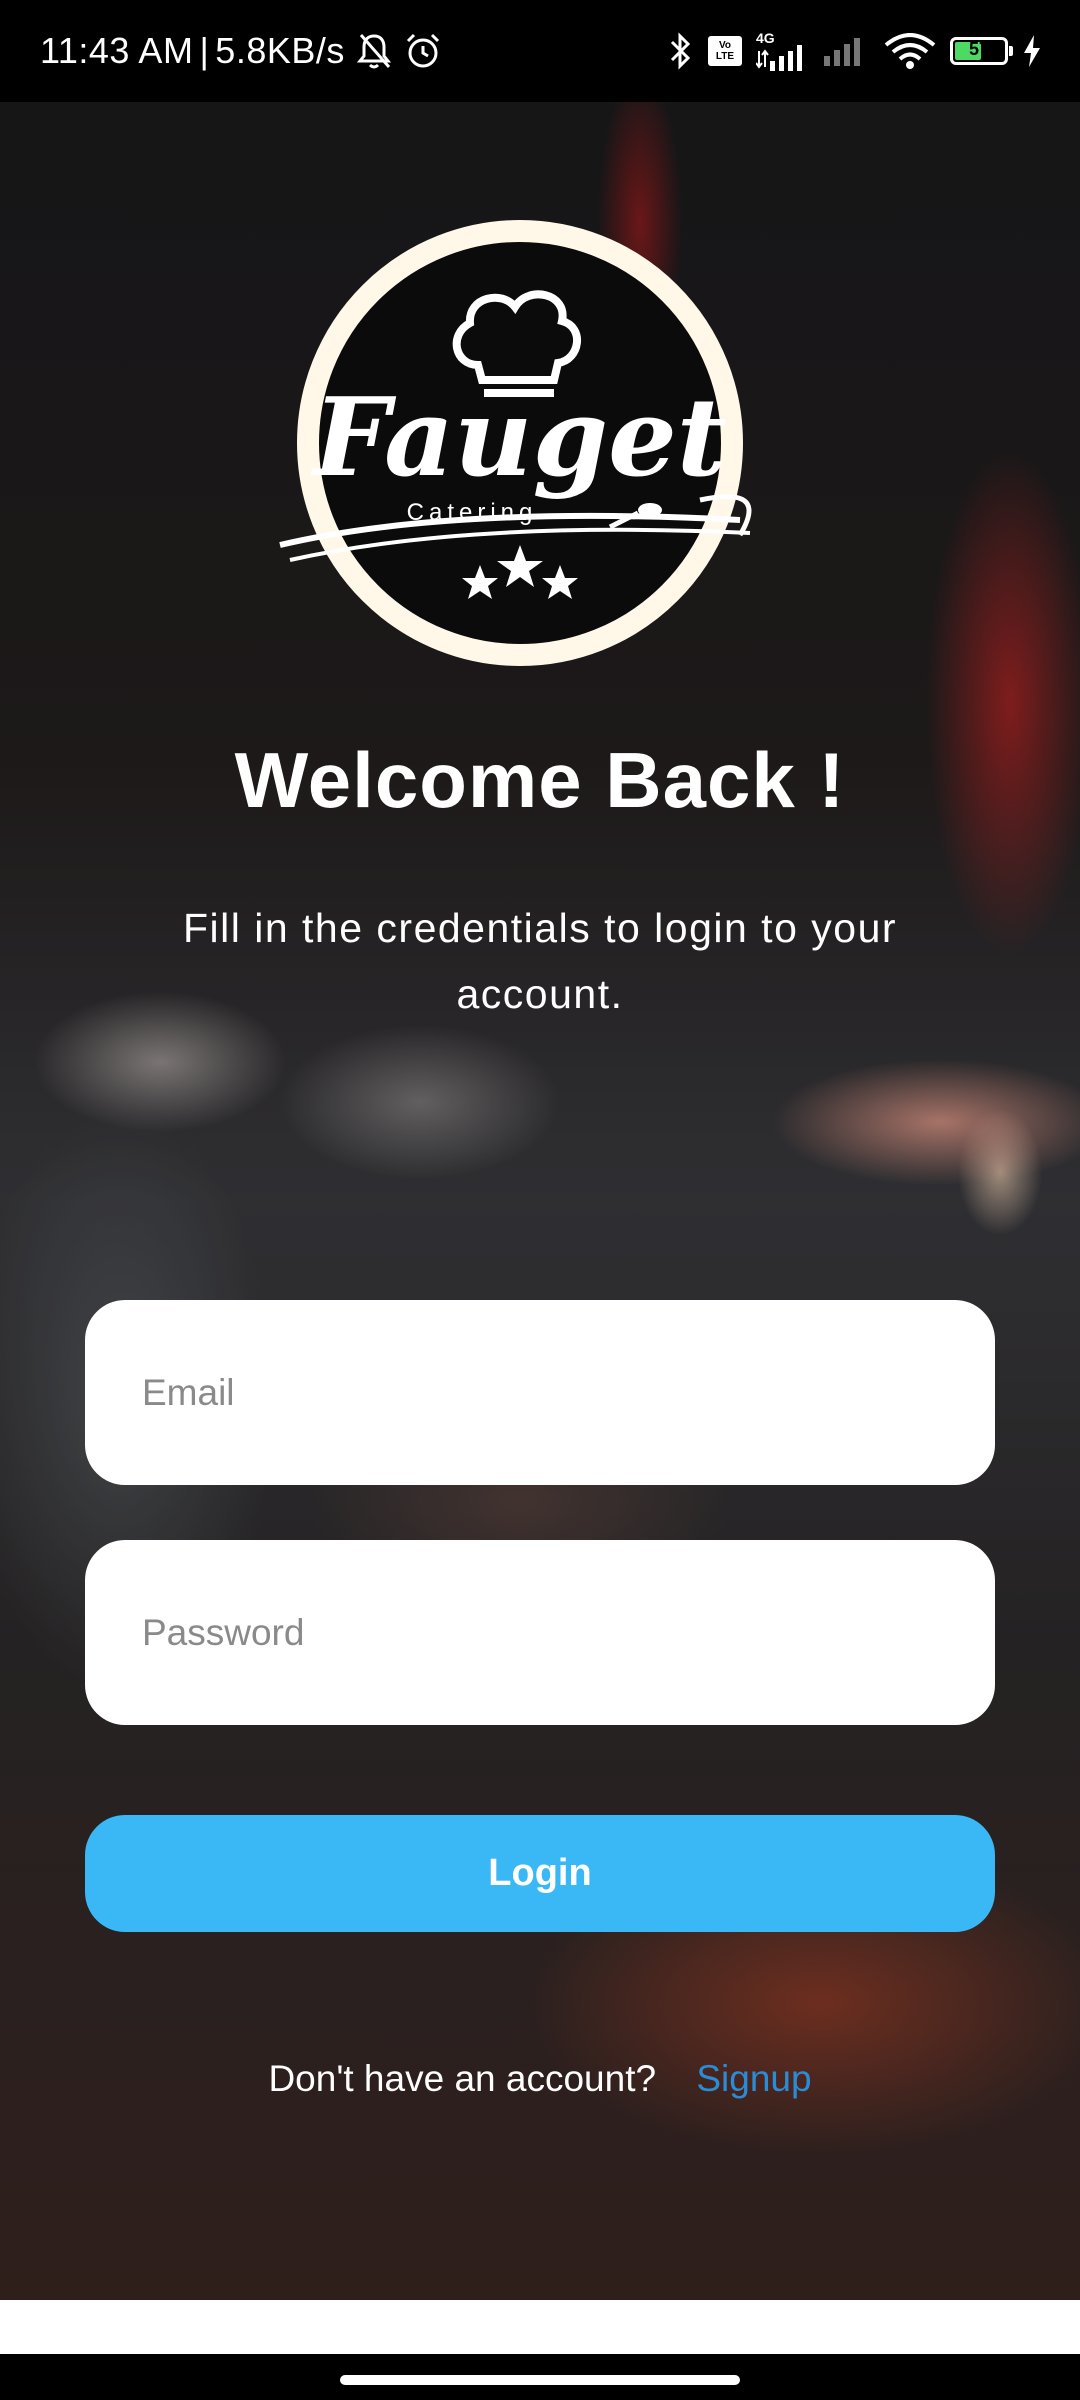  I want to click on charging-icon, so click(1032, 51).